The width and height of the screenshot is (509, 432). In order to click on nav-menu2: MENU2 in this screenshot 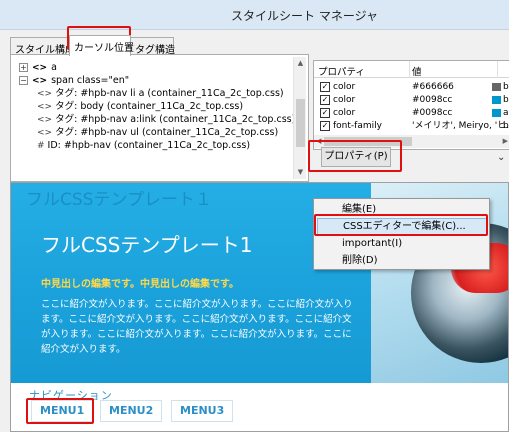, I will do `click(131, 411)`.